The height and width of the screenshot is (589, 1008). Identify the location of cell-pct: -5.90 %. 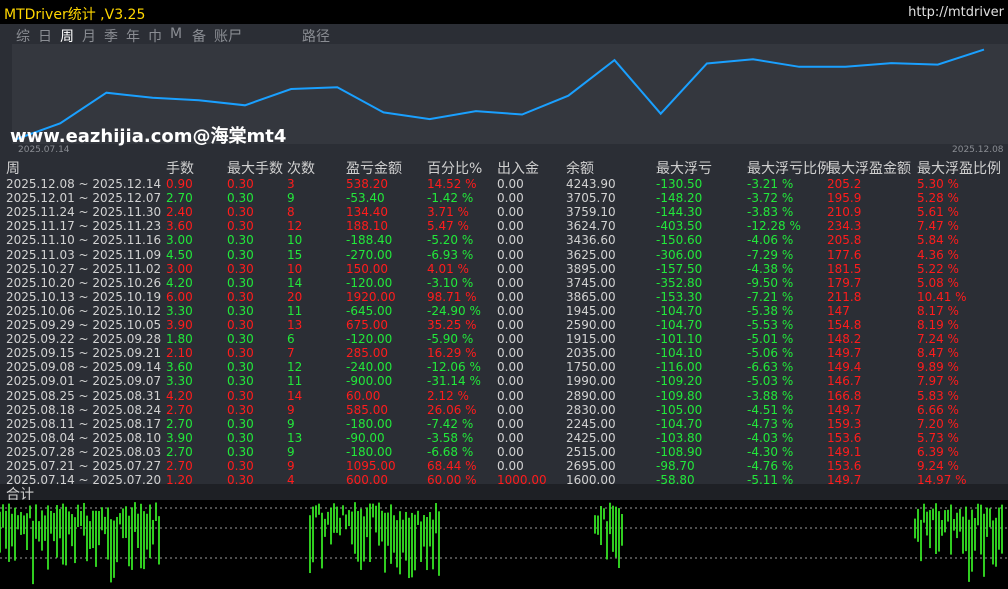
(450, 339).